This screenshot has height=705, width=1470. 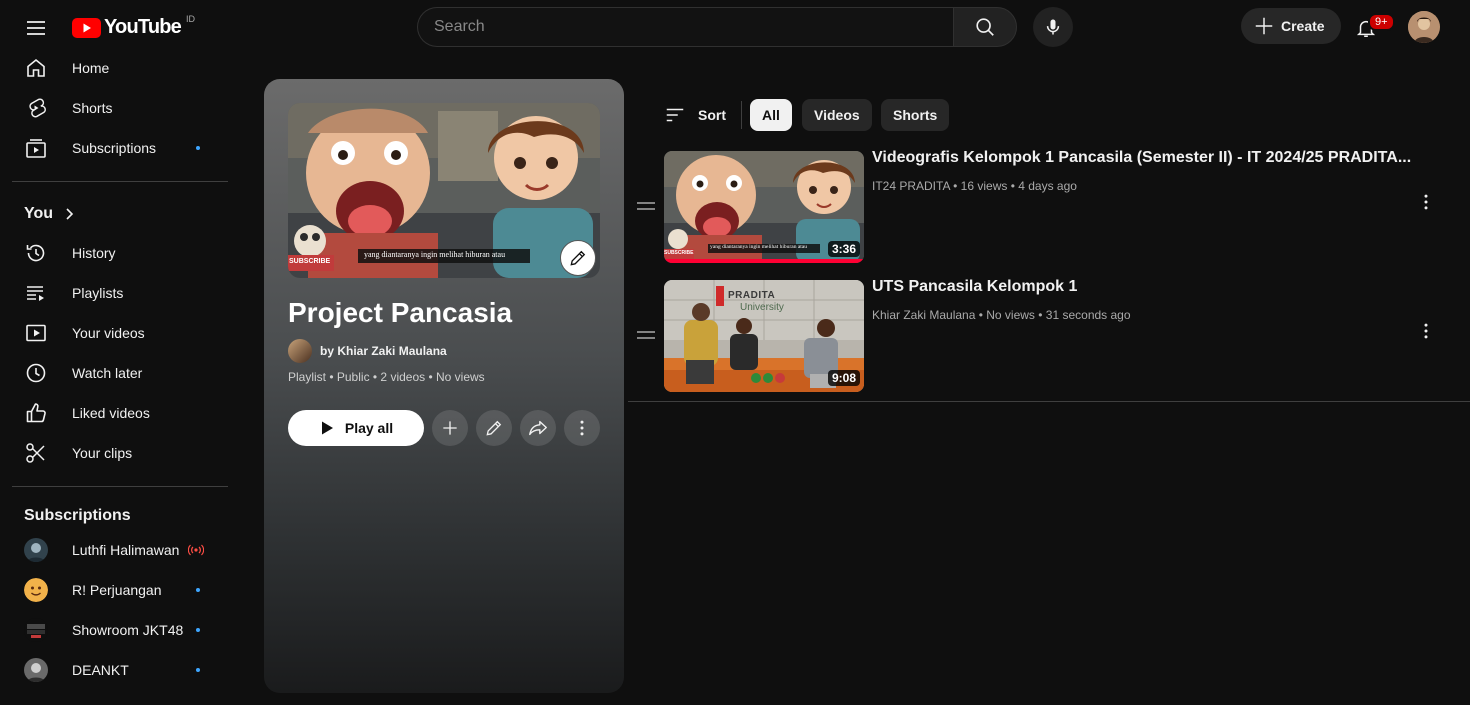 I want to click on more-actions-button, so click(x=582, y=428).